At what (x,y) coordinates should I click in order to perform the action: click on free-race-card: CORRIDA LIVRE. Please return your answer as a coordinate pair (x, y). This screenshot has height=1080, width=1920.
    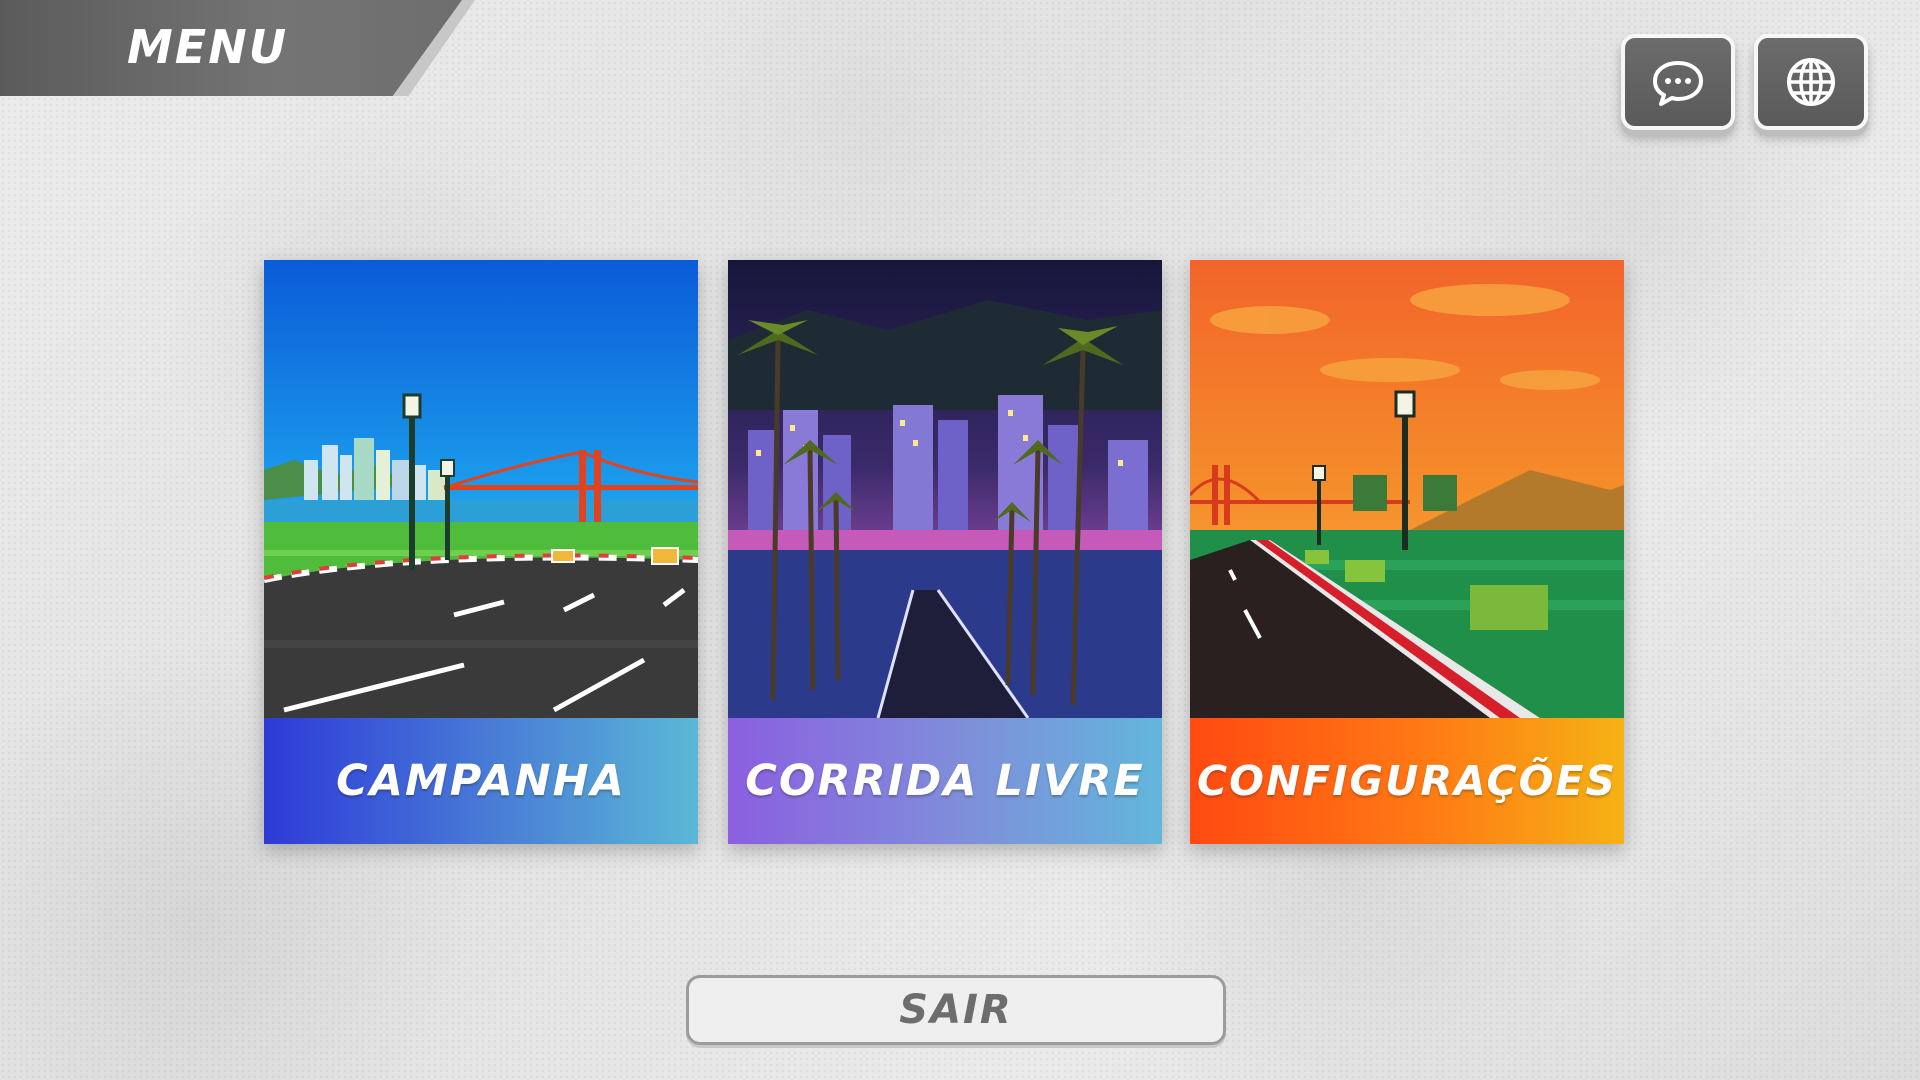
    Looking at the image, I should click on (945, 552).